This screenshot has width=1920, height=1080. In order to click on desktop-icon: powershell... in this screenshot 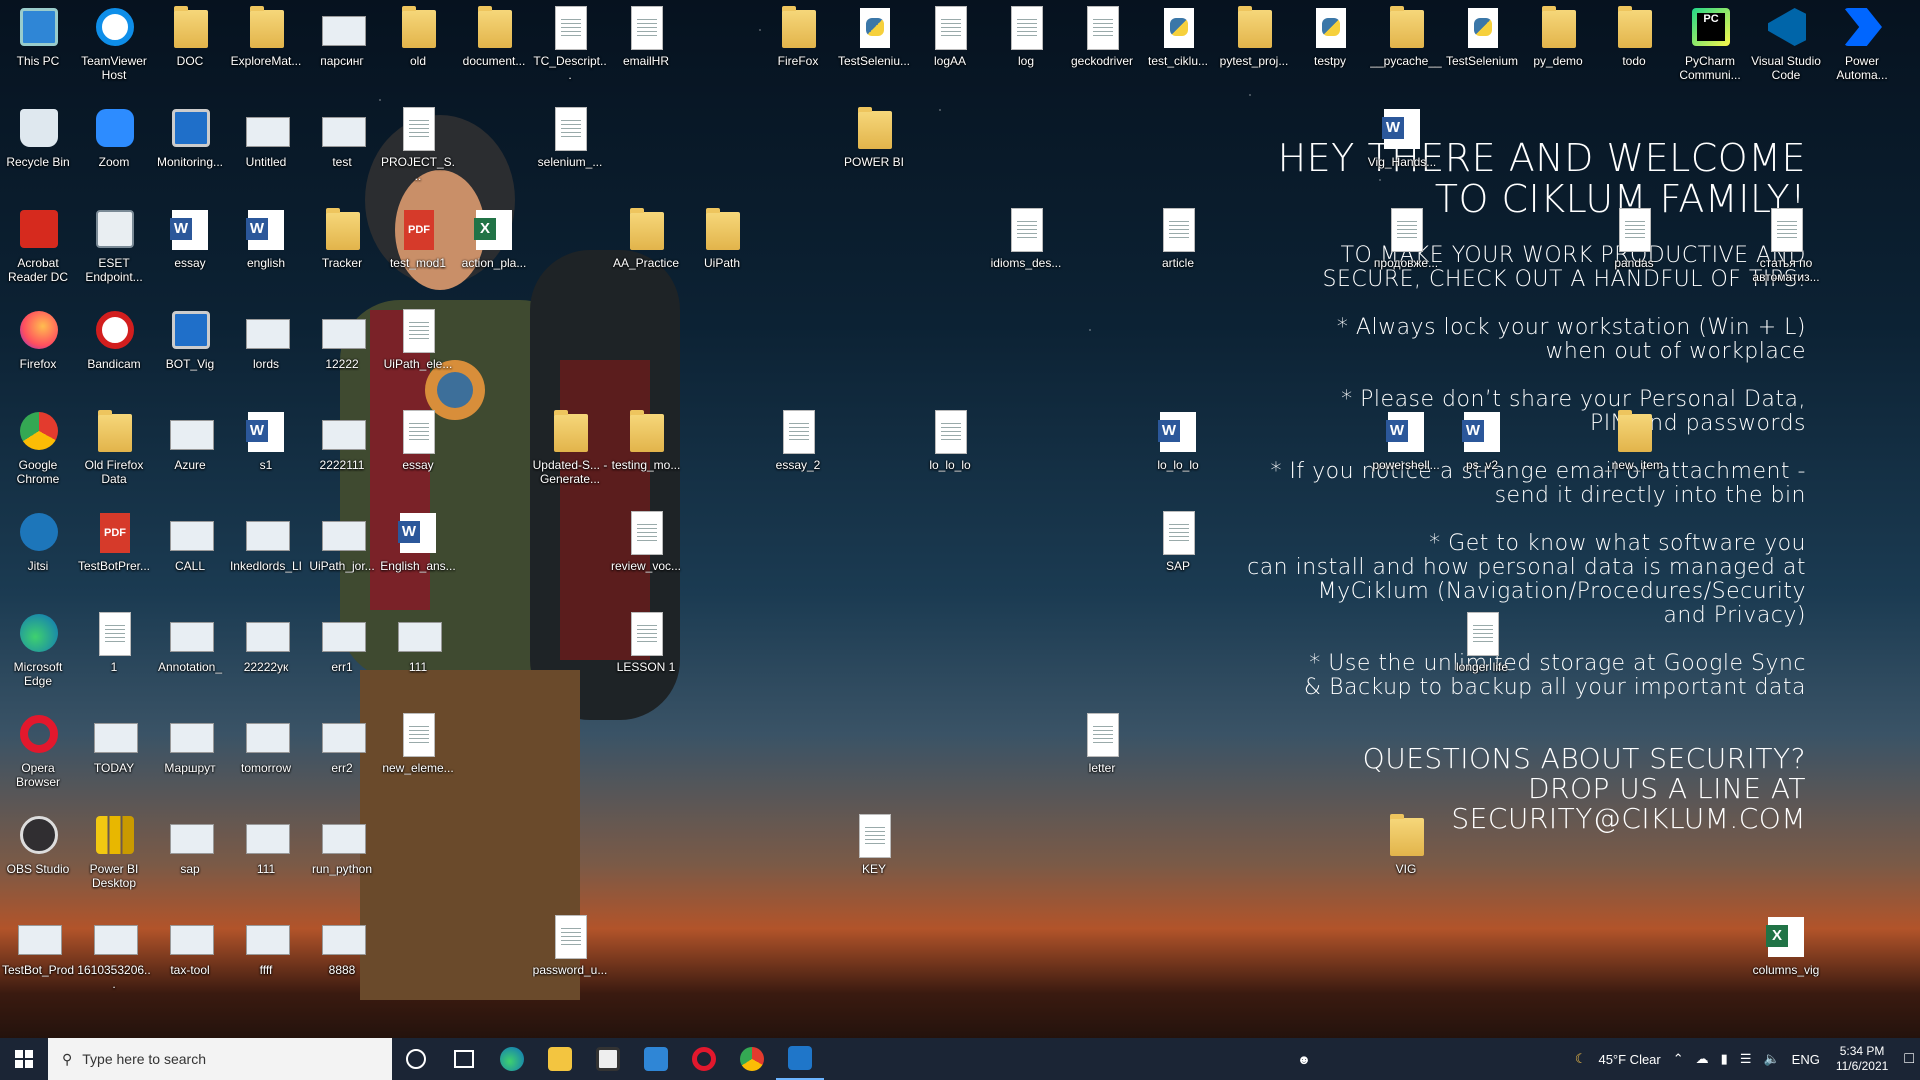, I will do `click(1406, 440)`.